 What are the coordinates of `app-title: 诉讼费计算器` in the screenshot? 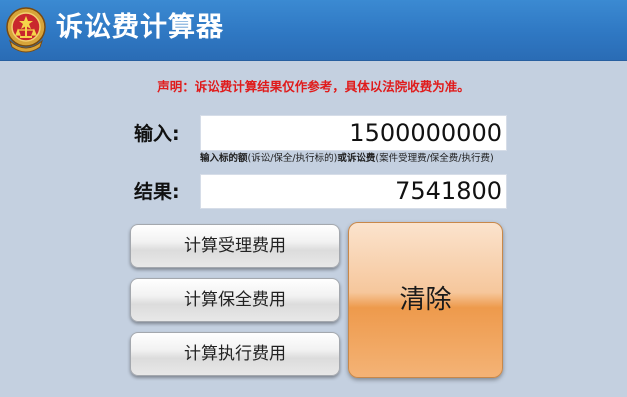 It's located at (140, 27).